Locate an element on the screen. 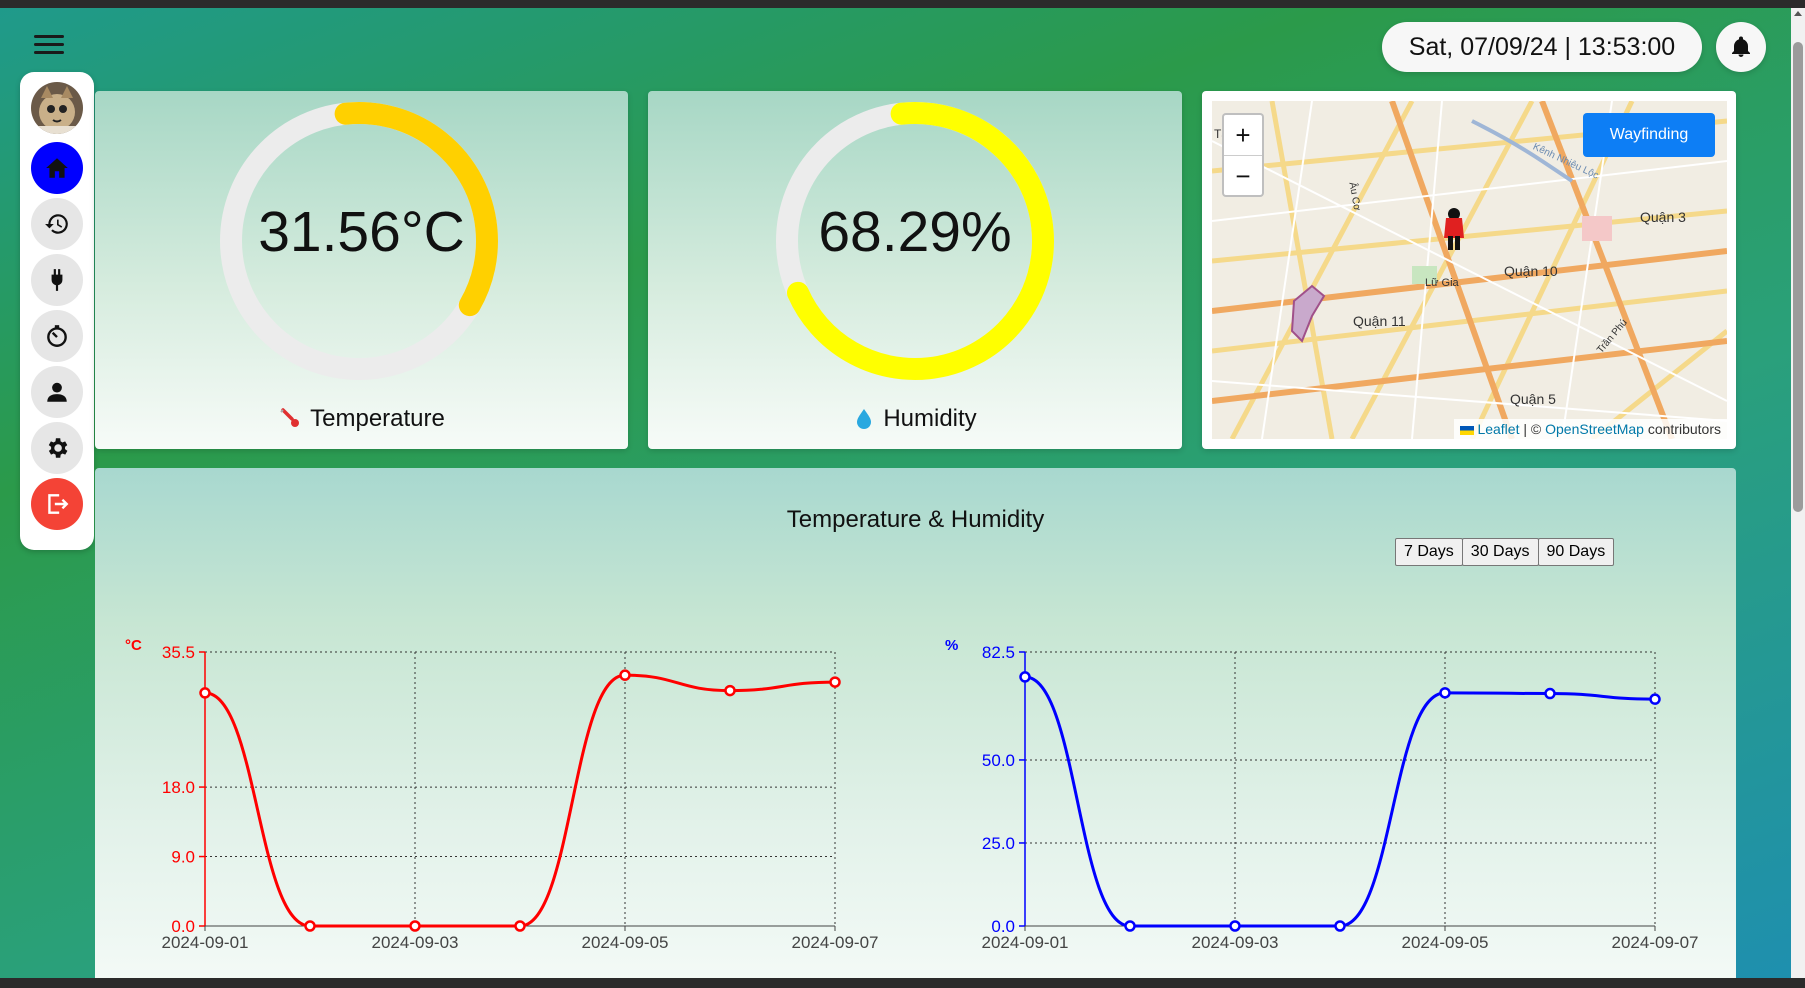  menu-toggle-button is located at coordinates (49, 45).